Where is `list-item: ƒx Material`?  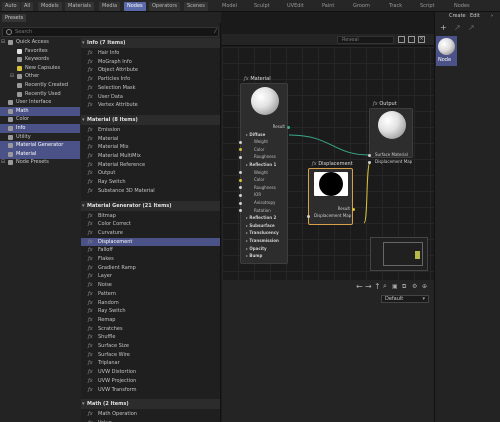 list-item: ƒx Material is located at coordinates (150, 139).